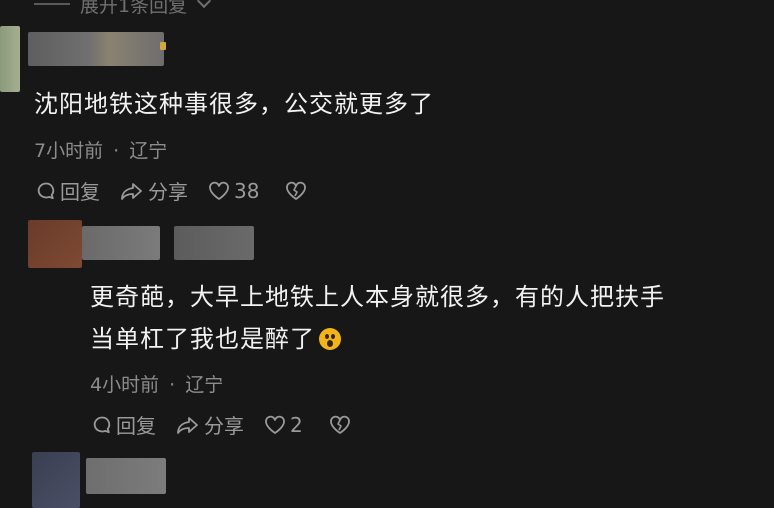  I want to click on expand-divider, so click(52, 4).